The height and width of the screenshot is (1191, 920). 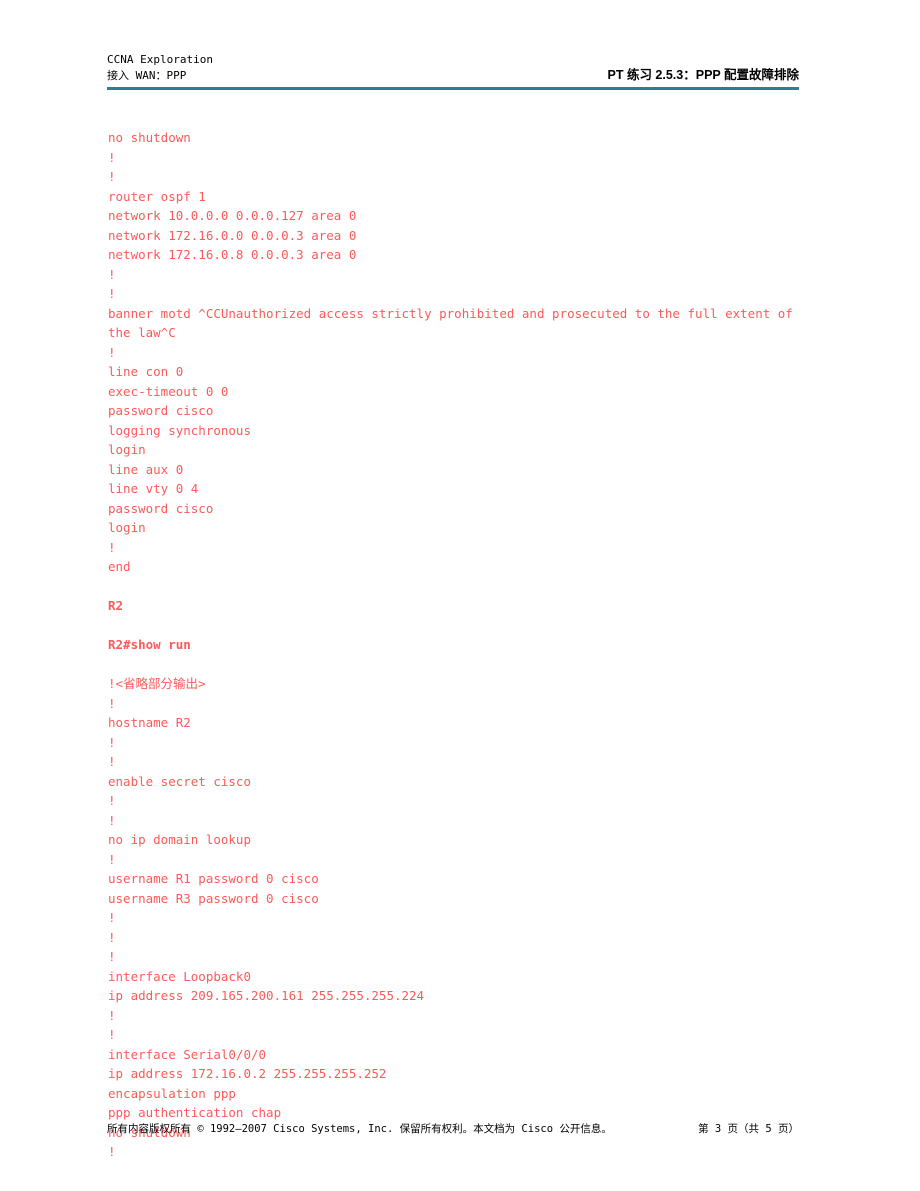 I want to click on config-line: end, so click(x=119, y=566).